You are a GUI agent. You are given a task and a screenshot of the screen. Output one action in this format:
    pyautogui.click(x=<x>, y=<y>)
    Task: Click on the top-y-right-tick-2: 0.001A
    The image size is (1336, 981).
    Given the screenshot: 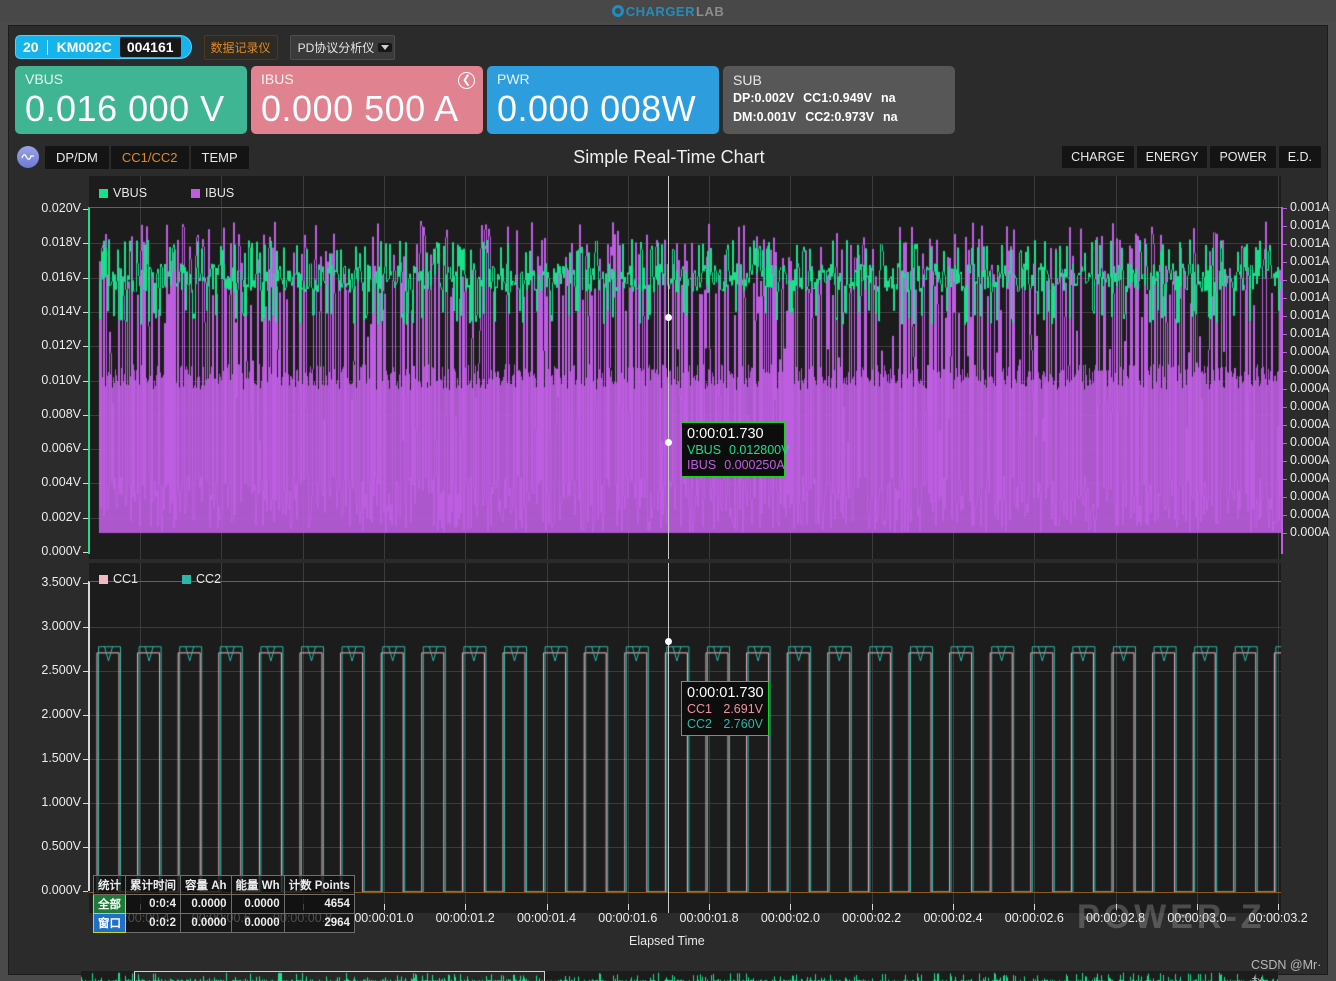 What is the action you would take?
    pyautogui.click(x=1310, y=243)
    